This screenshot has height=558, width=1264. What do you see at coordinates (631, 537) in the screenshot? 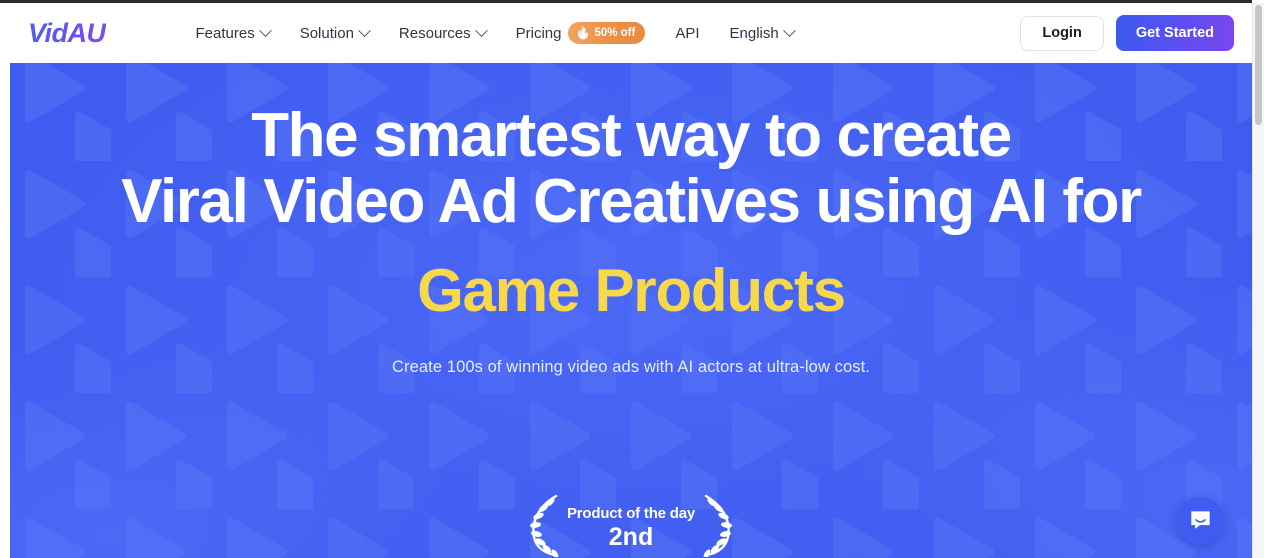
I see `award-rank: 2nd` at bounding box center [631, 537].